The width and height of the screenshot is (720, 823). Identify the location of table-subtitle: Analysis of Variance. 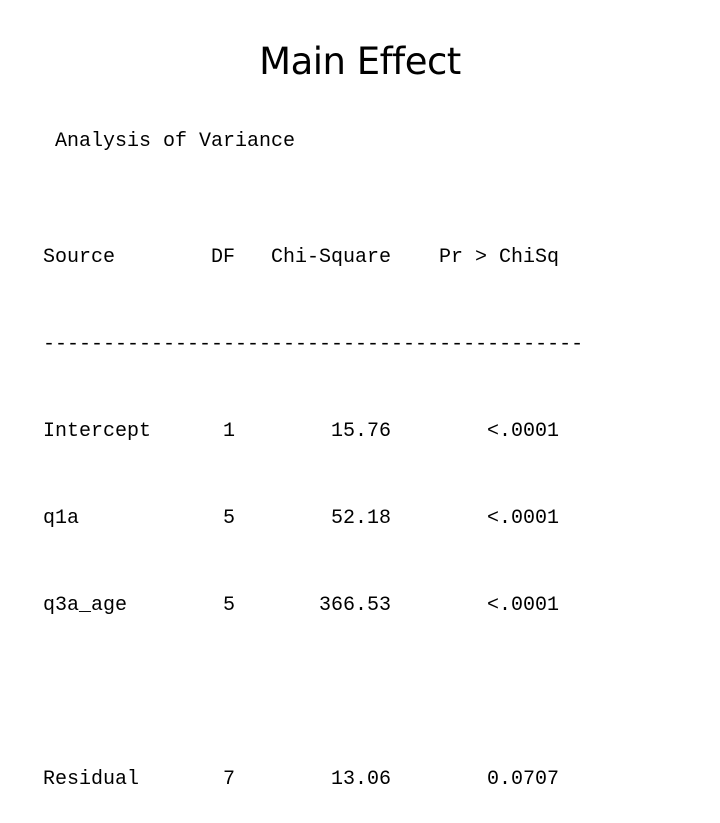
(175, 141).